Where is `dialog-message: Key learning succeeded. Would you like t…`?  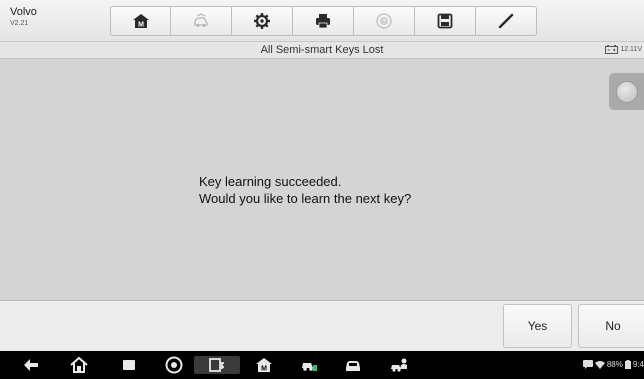
dialog-message: Key learning succeeded. Would you like t… is located at coordinates (305, 190).